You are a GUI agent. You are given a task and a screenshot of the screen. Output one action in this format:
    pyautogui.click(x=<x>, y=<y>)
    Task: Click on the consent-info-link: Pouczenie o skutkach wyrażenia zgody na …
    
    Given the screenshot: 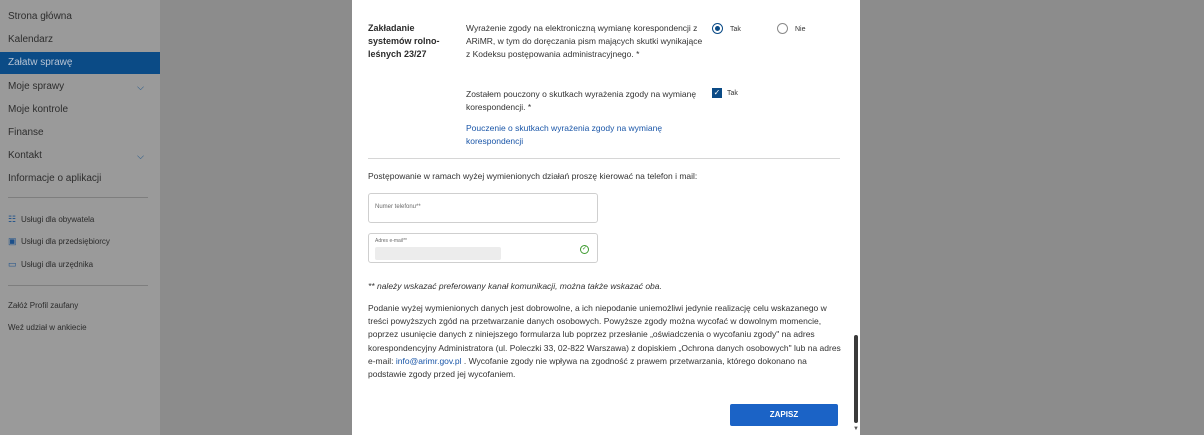 What is the action you would take?
    pyautogui.click(x=586, y=135)
    